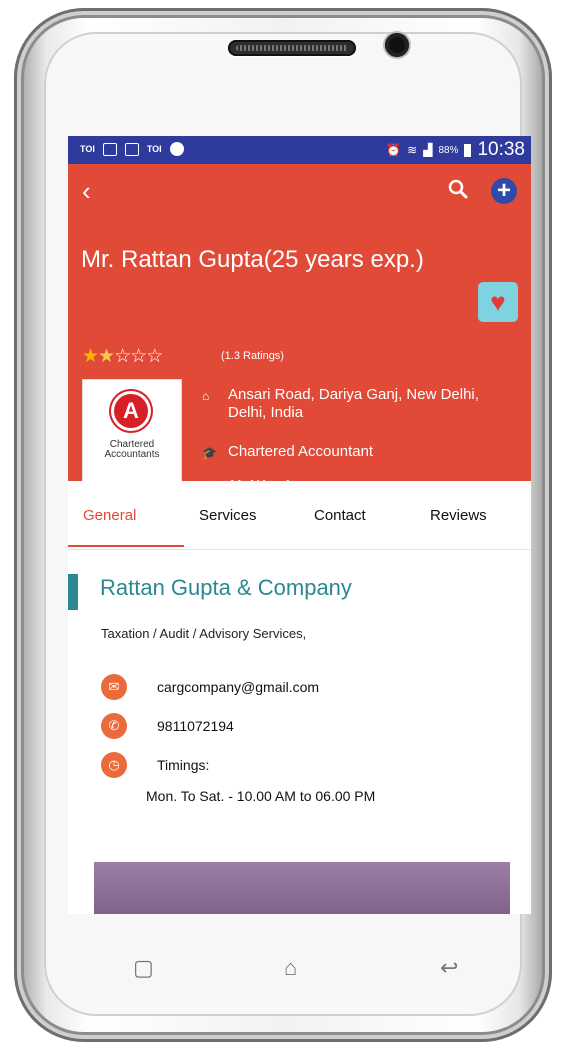 The image size is (565, 1050). What do you see at coordinates (195, 726) in the screenshot?
I see `phone-link: 9811072194` at bounding box center [195, 726].